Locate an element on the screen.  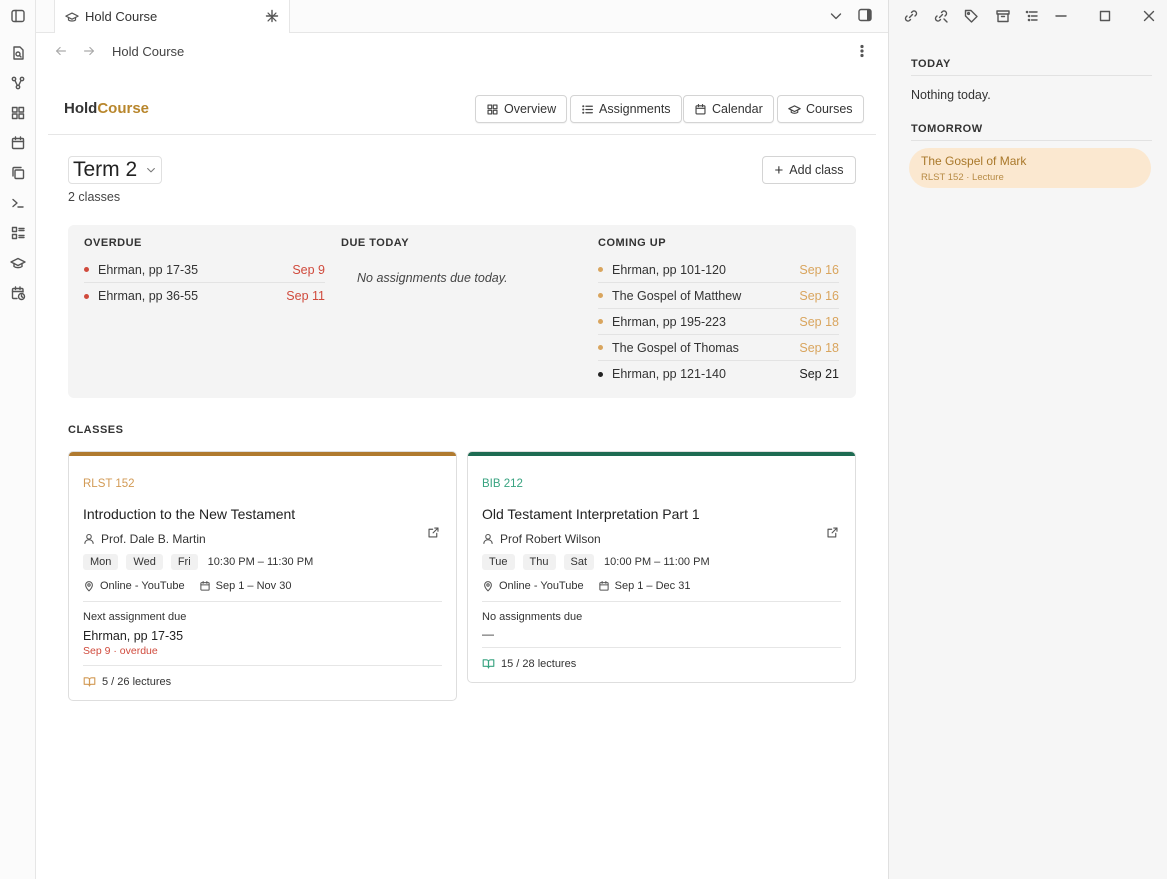
course-name: Introduction to the New Testament is located at coordinates (262, 514).